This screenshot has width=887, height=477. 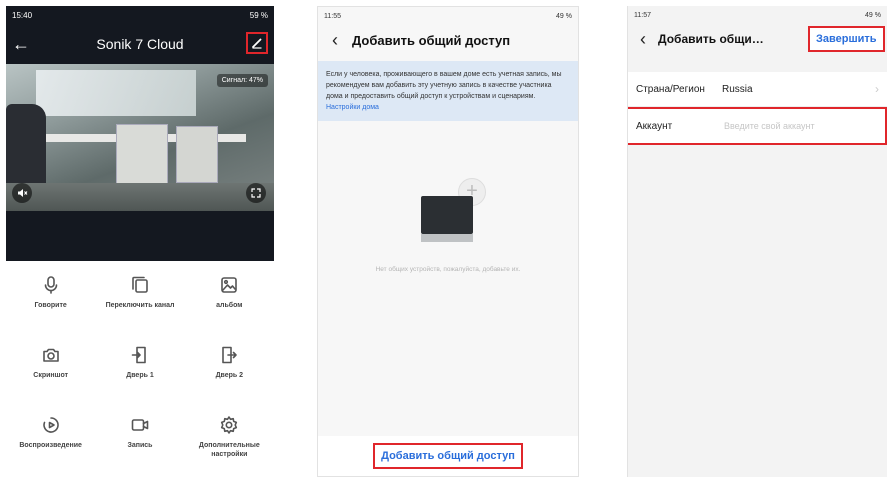 I want to click on home-settings-link: Настройки дома, so click(x=352, y=107).